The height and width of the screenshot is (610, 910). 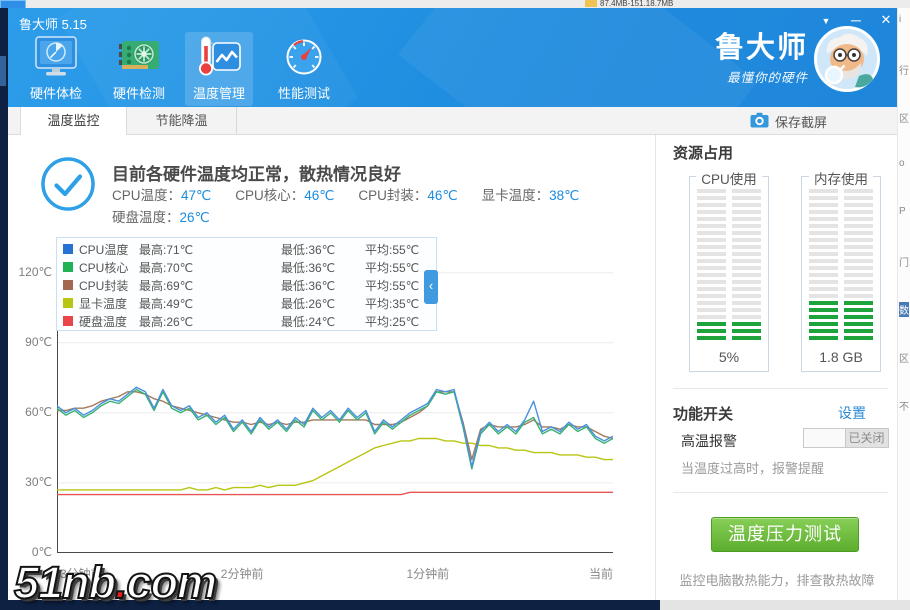 What do you see at coordinates (38, 481) in the screenshot?
I see `y-axis-tick-label: 30℃` at bounding box center [38, 481].